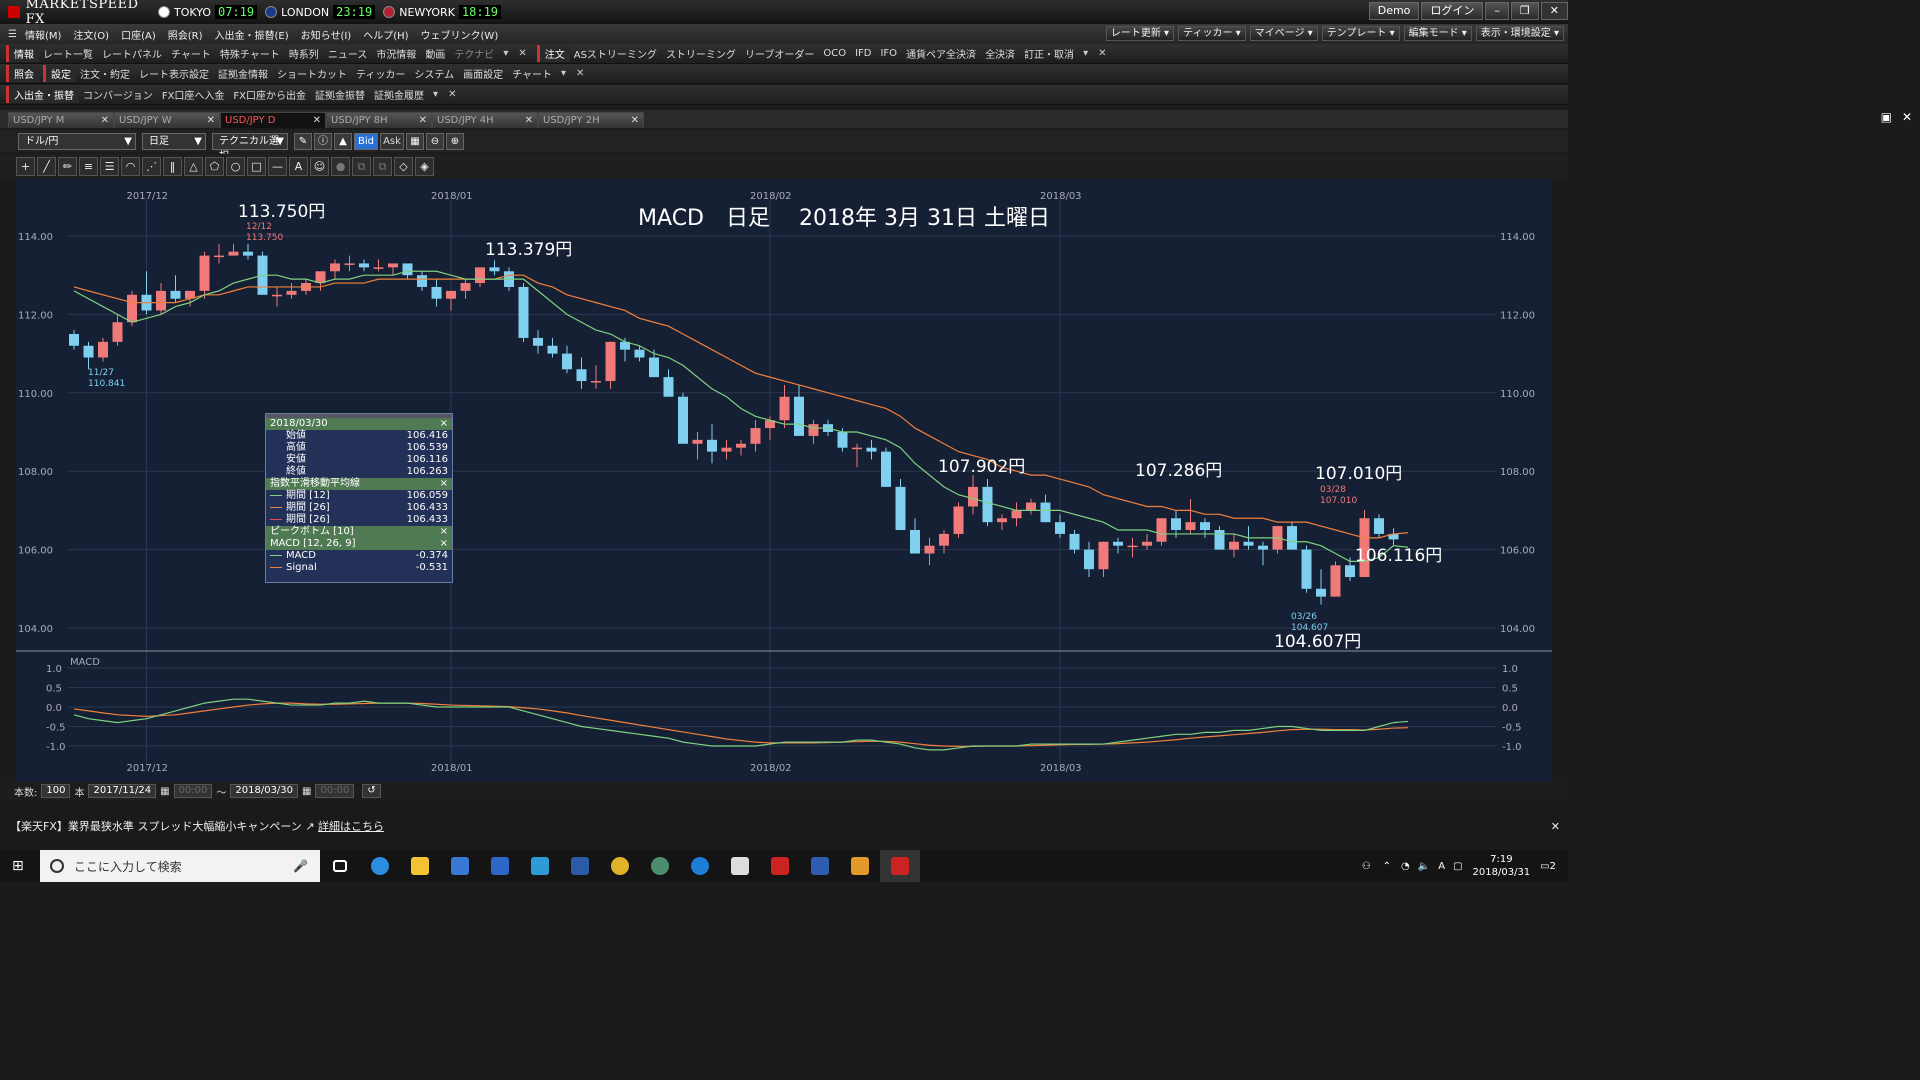  I want to click on toolbar-item: 市況情報, so click(396, 53).